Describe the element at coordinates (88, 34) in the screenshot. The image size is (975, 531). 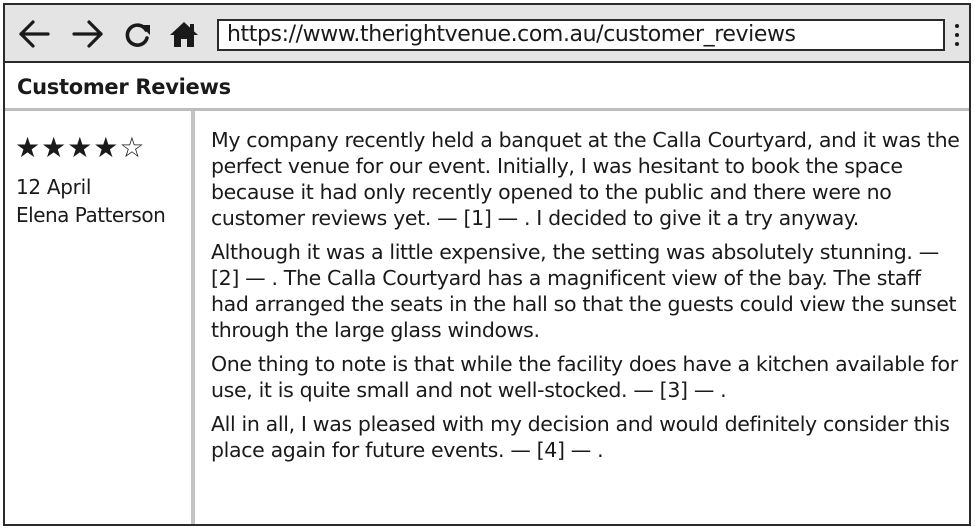
I see `forward-arrow-icon` at that location.